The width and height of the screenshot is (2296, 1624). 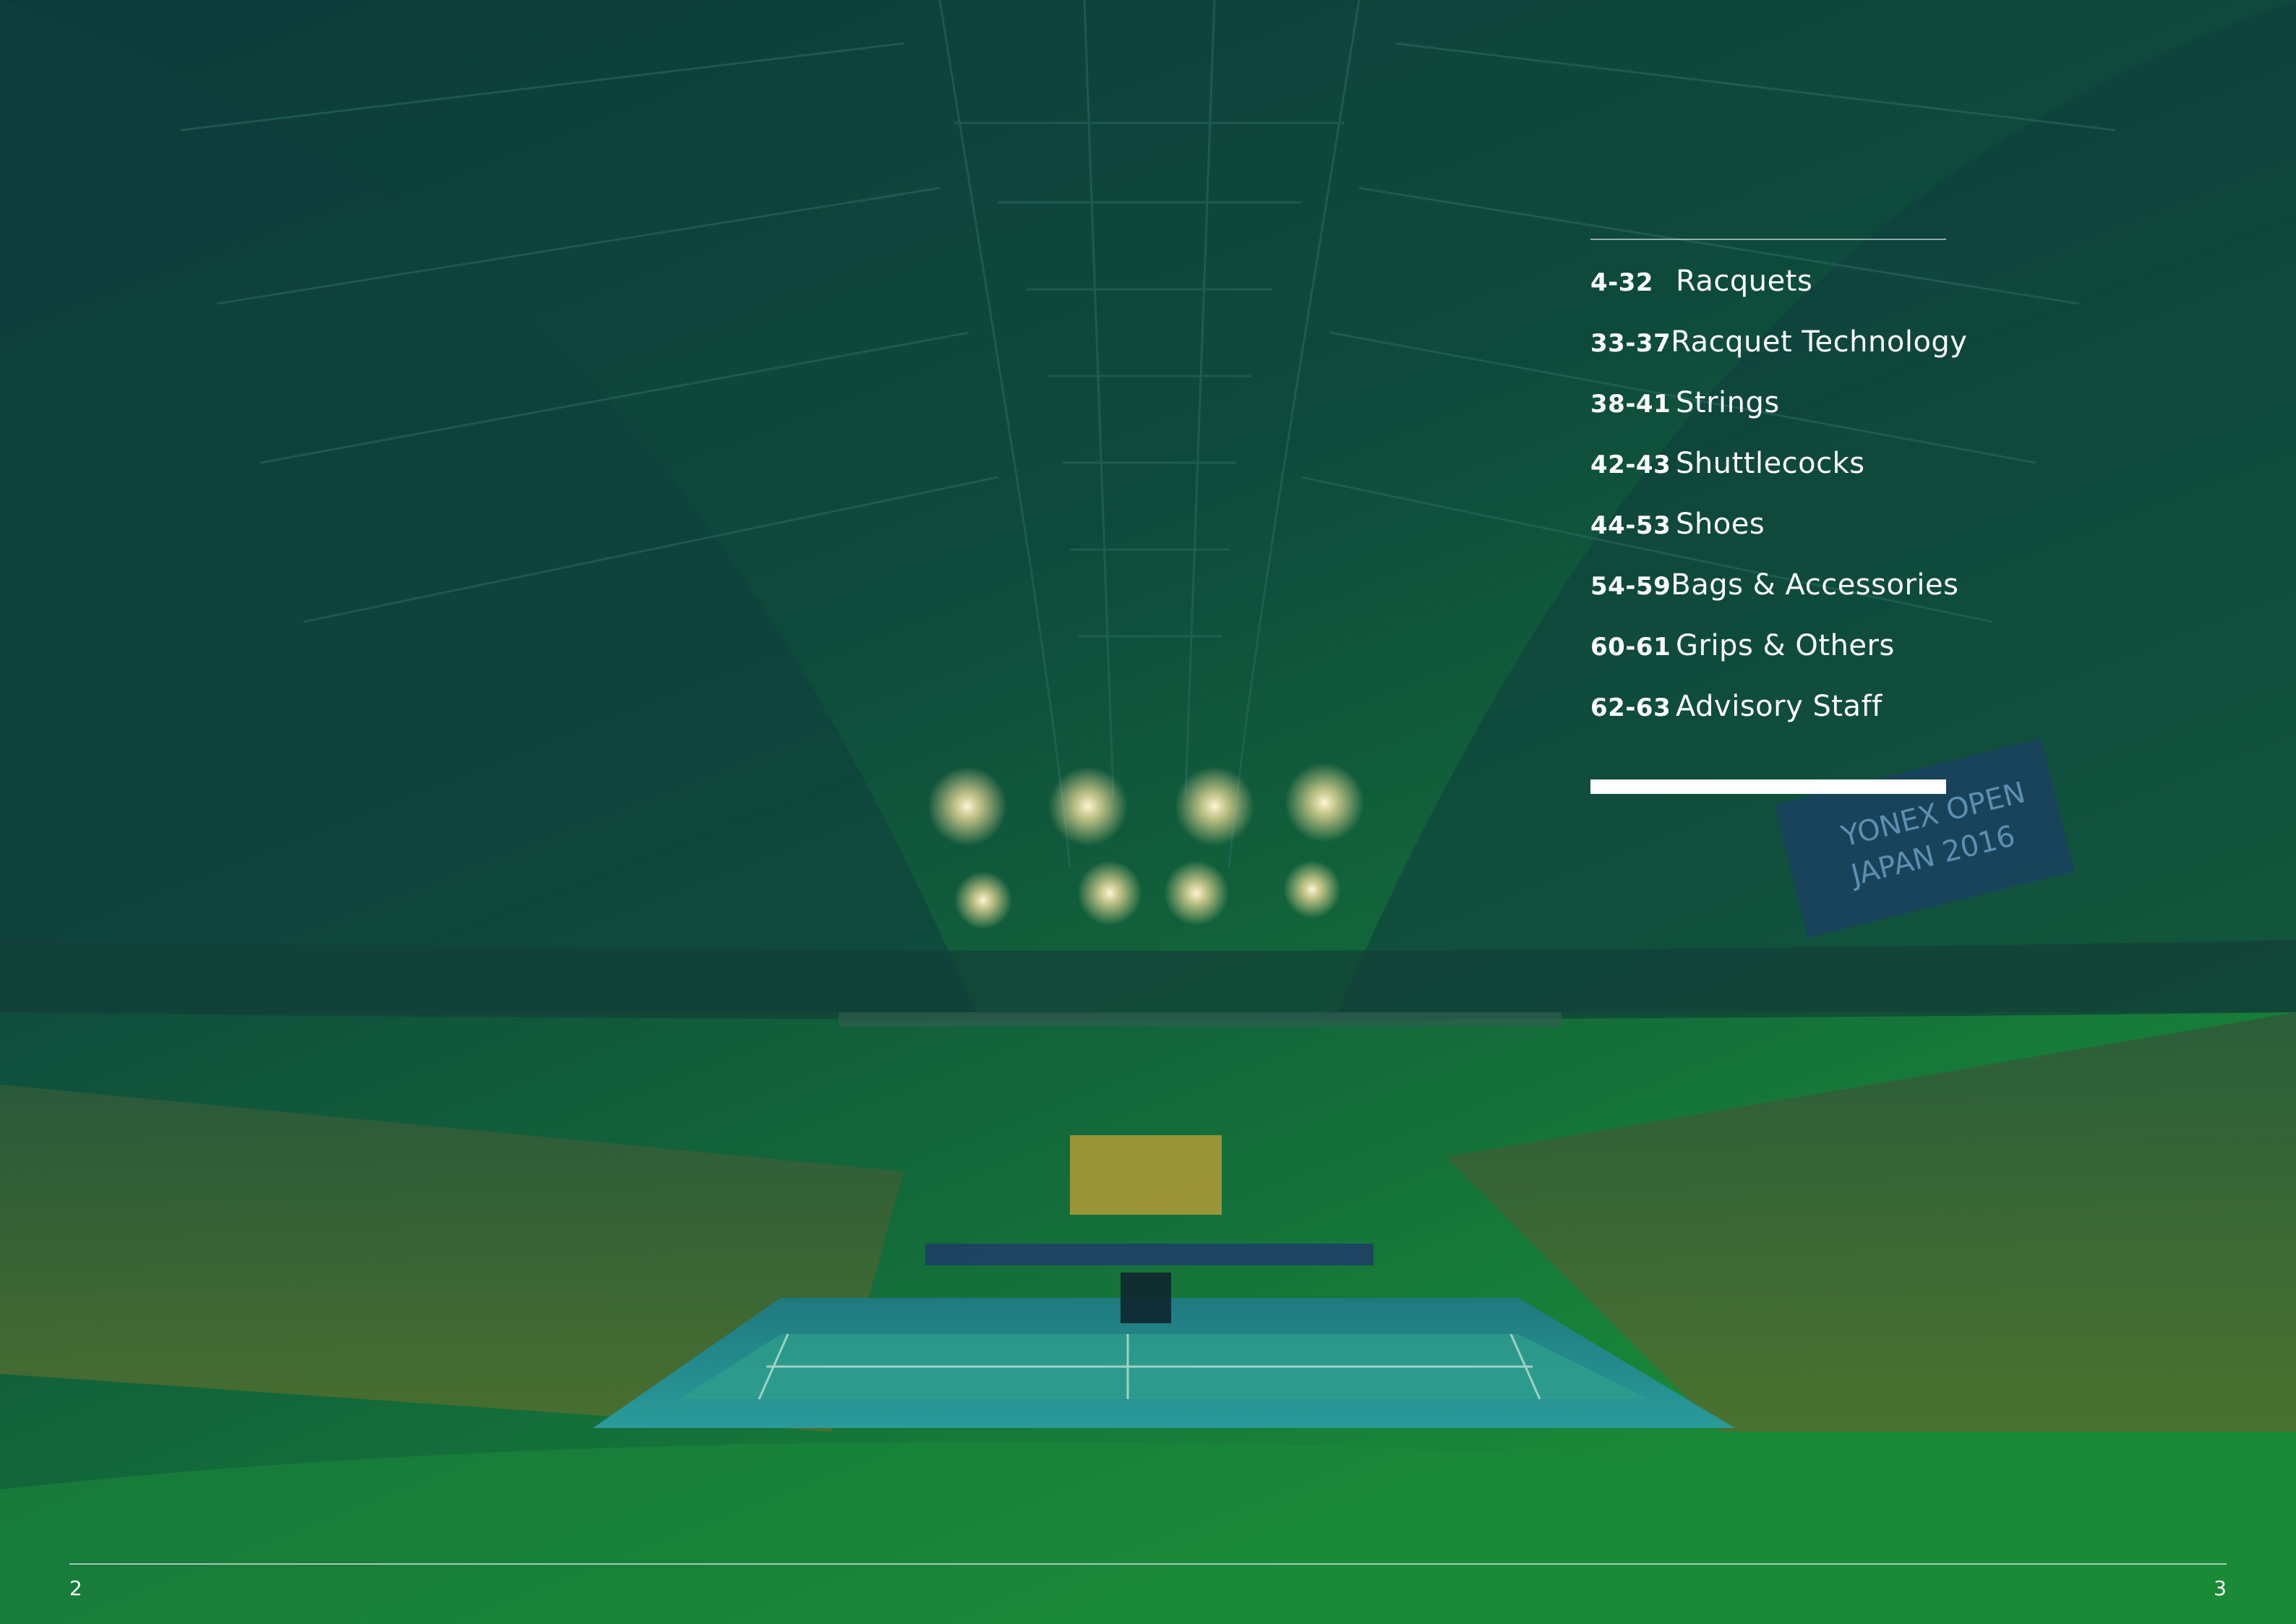 What do you see at coordinates (1768, 240) in the screenshot?
I see `toc-top-rule` at bounding box center [1768, 240].